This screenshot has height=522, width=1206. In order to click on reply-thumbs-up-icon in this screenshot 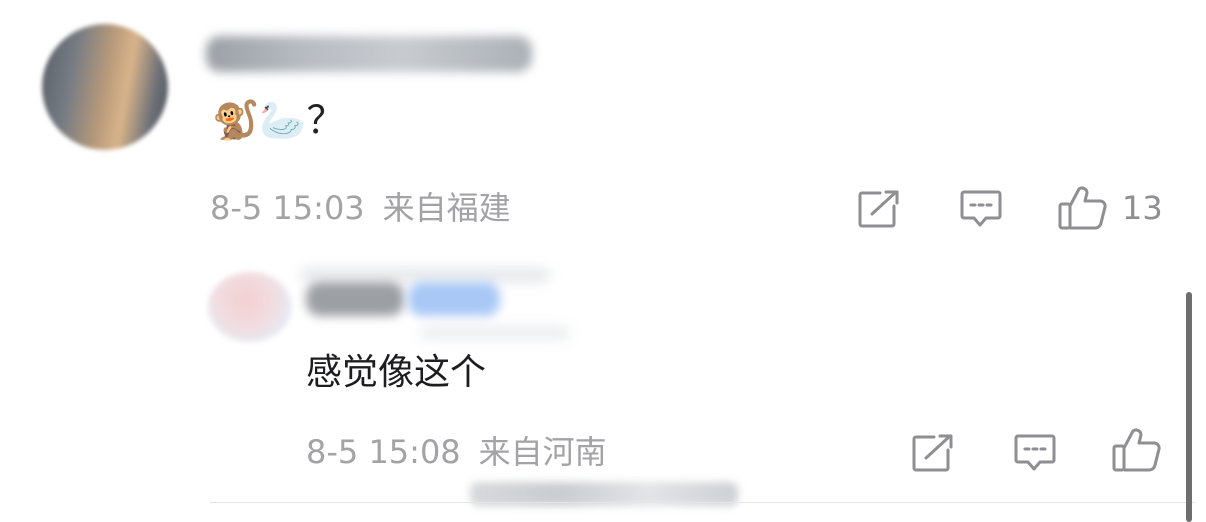, I will do `click(1137, 450)`.